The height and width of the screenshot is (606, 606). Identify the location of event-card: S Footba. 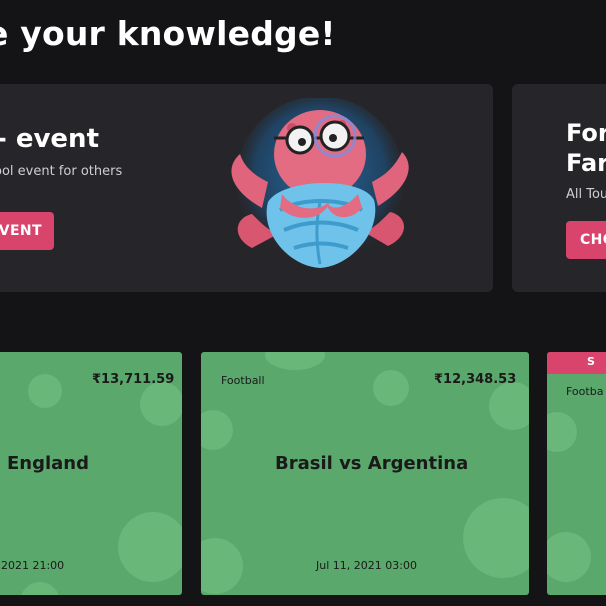
(576, 473).